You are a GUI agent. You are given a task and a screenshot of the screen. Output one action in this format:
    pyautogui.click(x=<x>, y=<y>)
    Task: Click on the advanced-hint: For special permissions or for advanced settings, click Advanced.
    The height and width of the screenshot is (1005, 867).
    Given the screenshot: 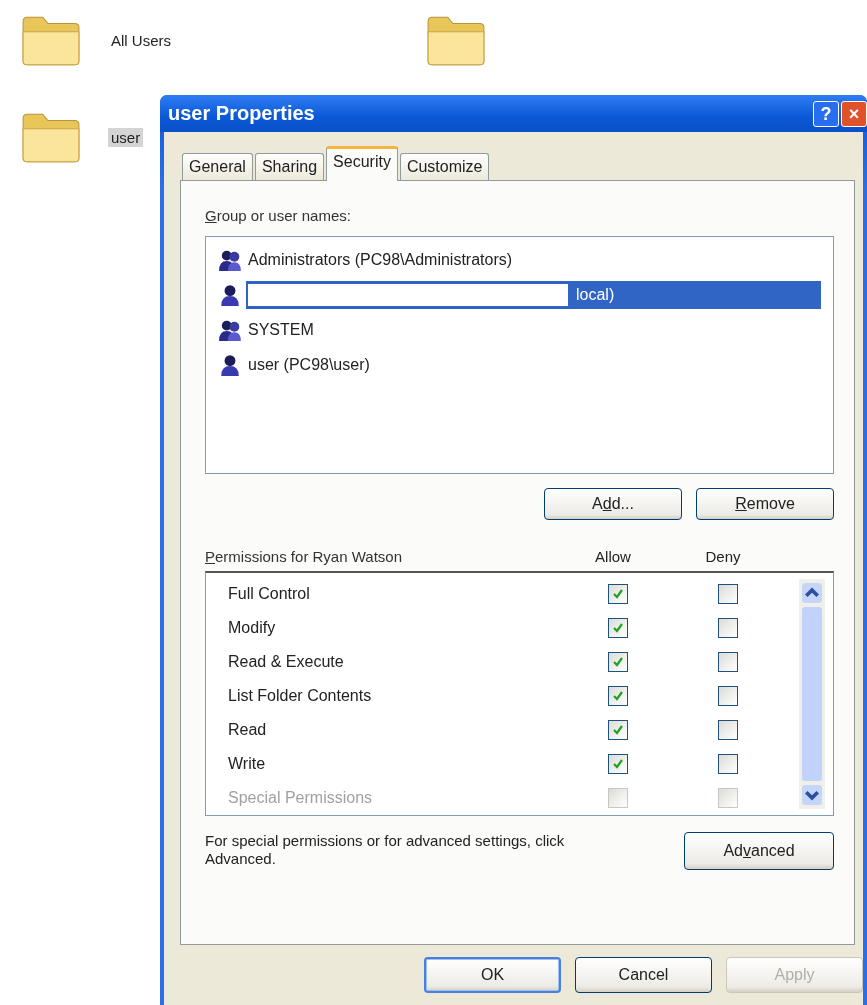 What is the action you would take?
    pyautogui.click(x=385, y=850)
    